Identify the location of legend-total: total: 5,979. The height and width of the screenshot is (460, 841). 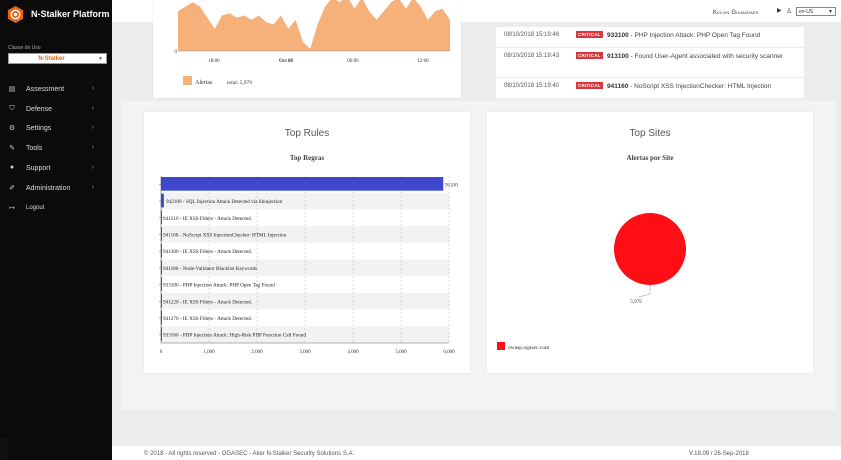
(239, 83).